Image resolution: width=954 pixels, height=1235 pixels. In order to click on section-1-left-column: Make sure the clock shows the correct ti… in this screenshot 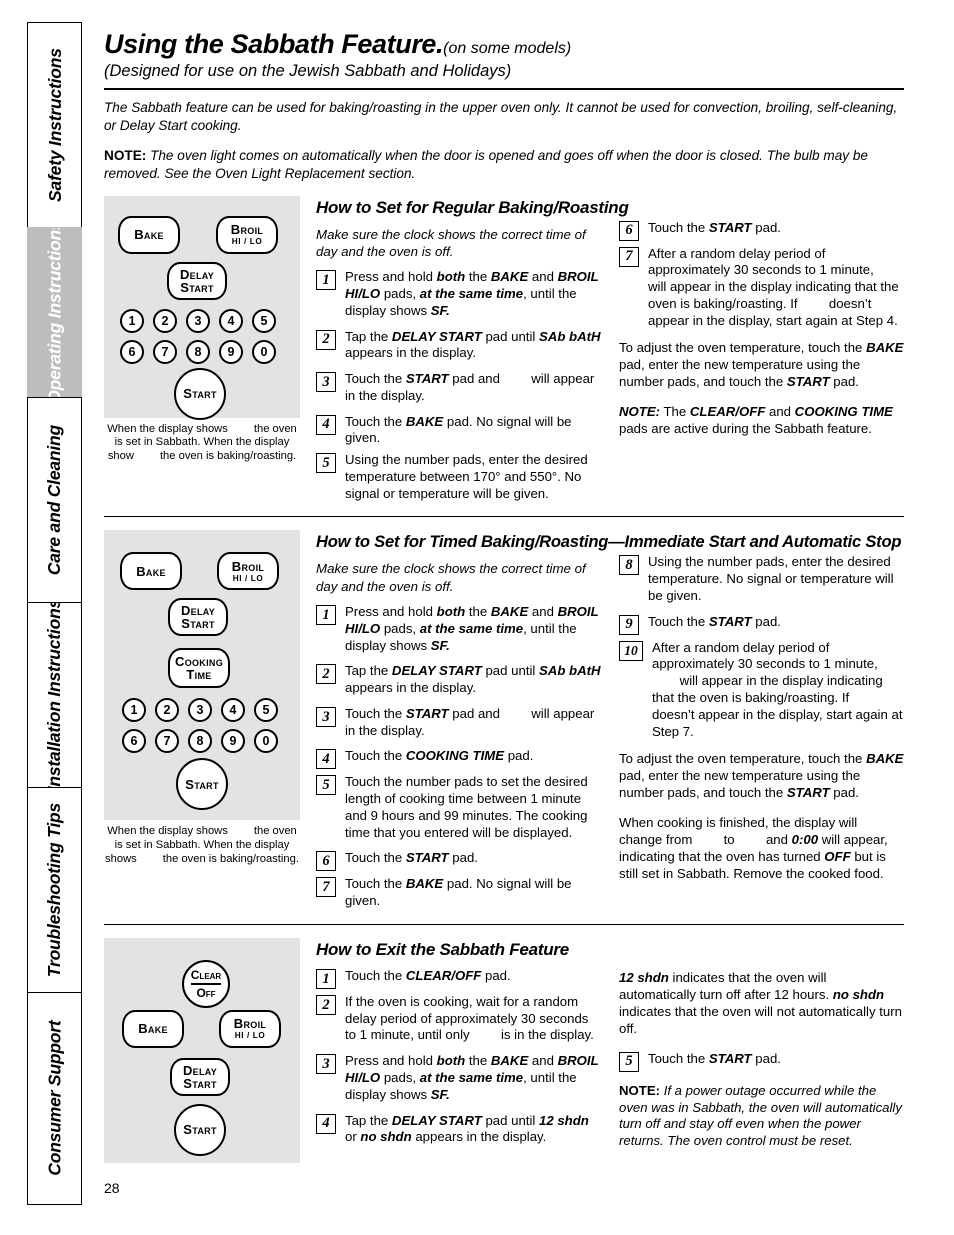, I will do `click(465, 360)`.